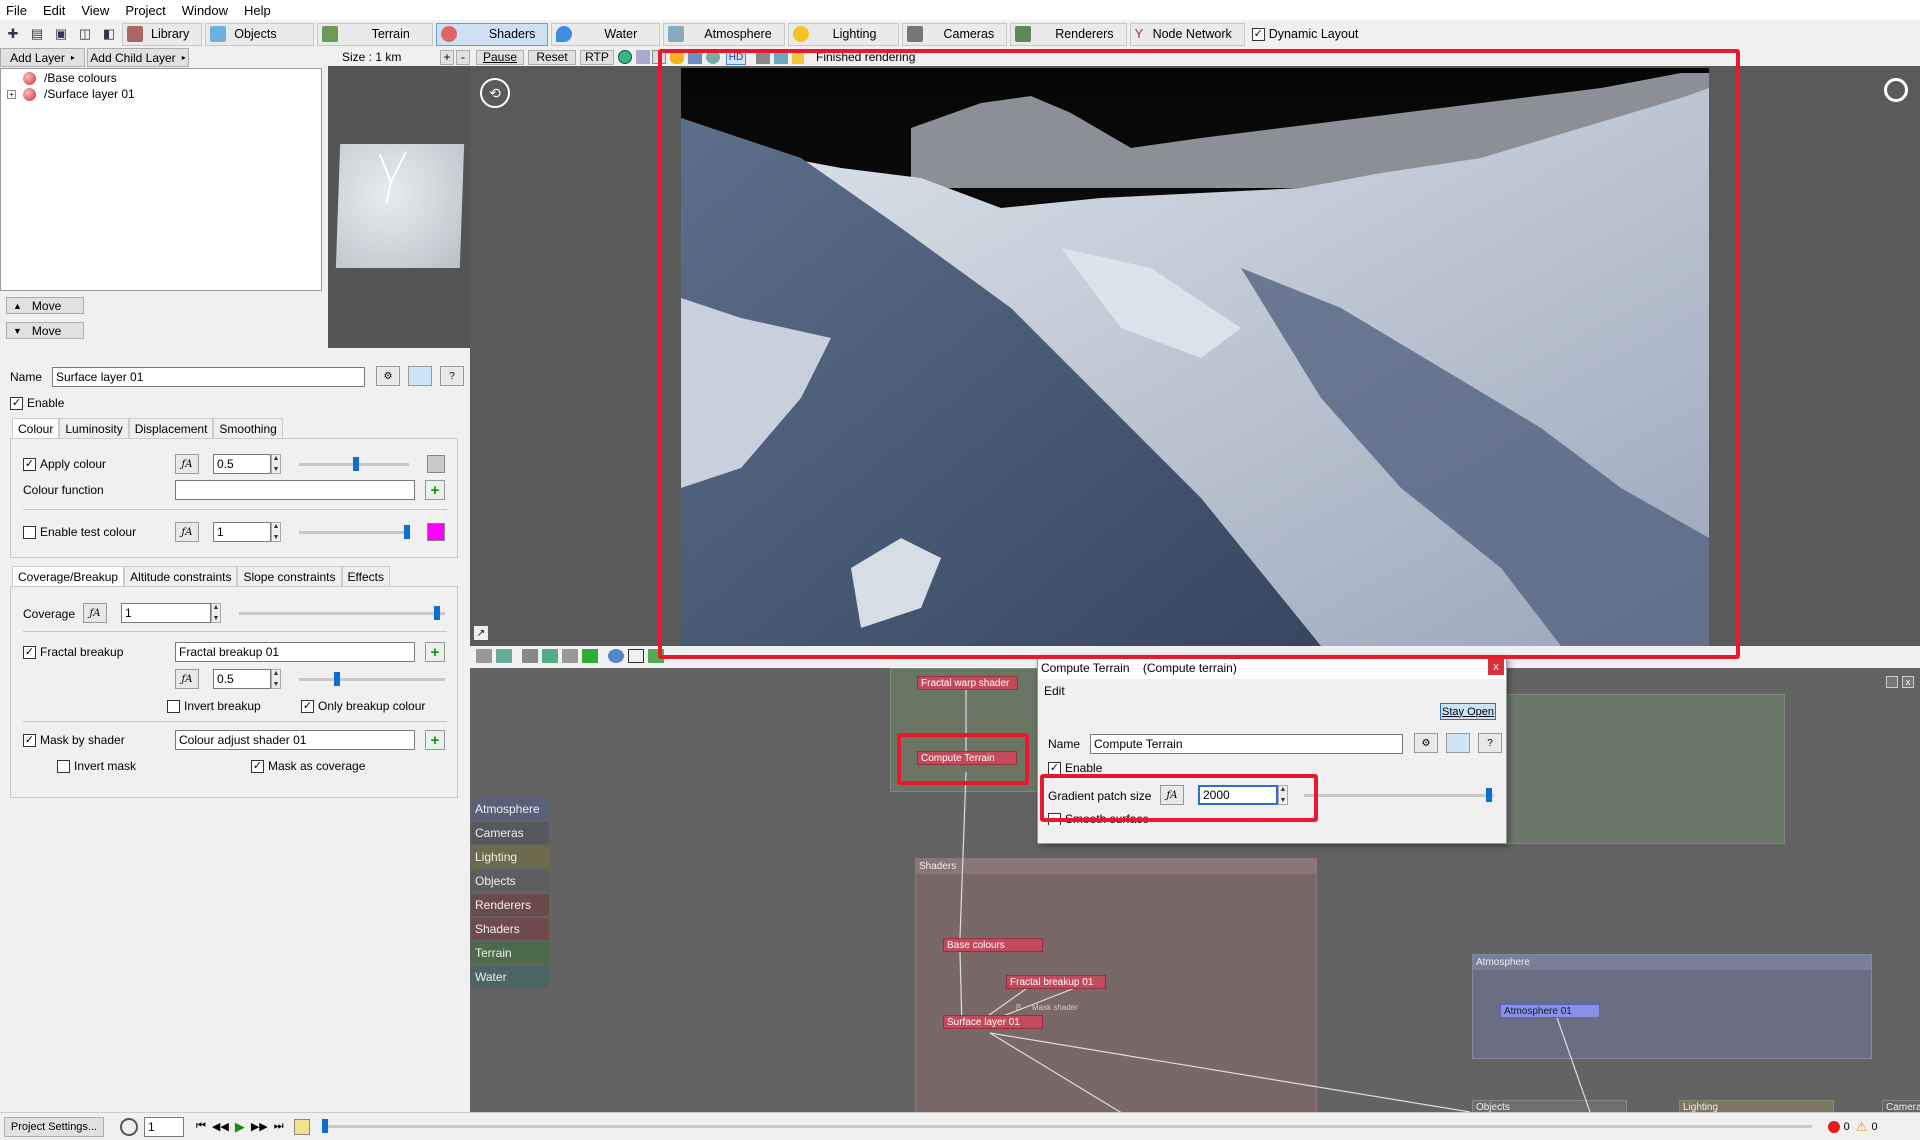  Describe the element at coordinates (435, 652) in the screenshot. I see `add-fractal-breakup-icon: +` at that location.